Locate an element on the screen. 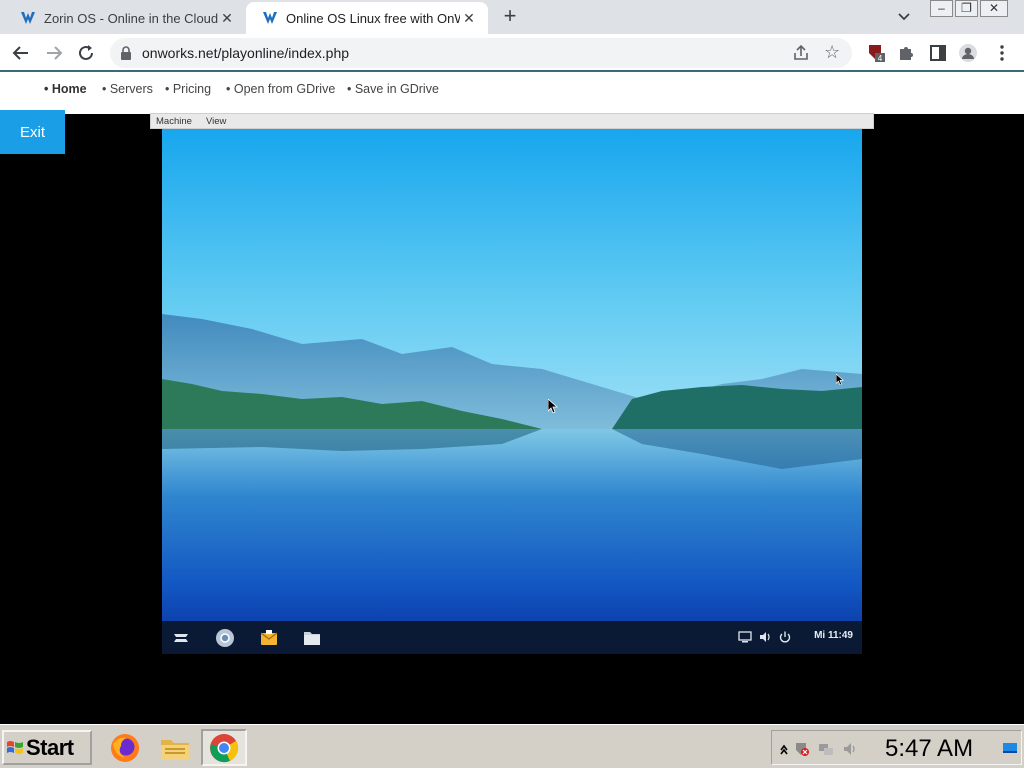 The image size is (1024, 768). zorin-panel: Mi 11:49 is located at coordinates (512, 637).